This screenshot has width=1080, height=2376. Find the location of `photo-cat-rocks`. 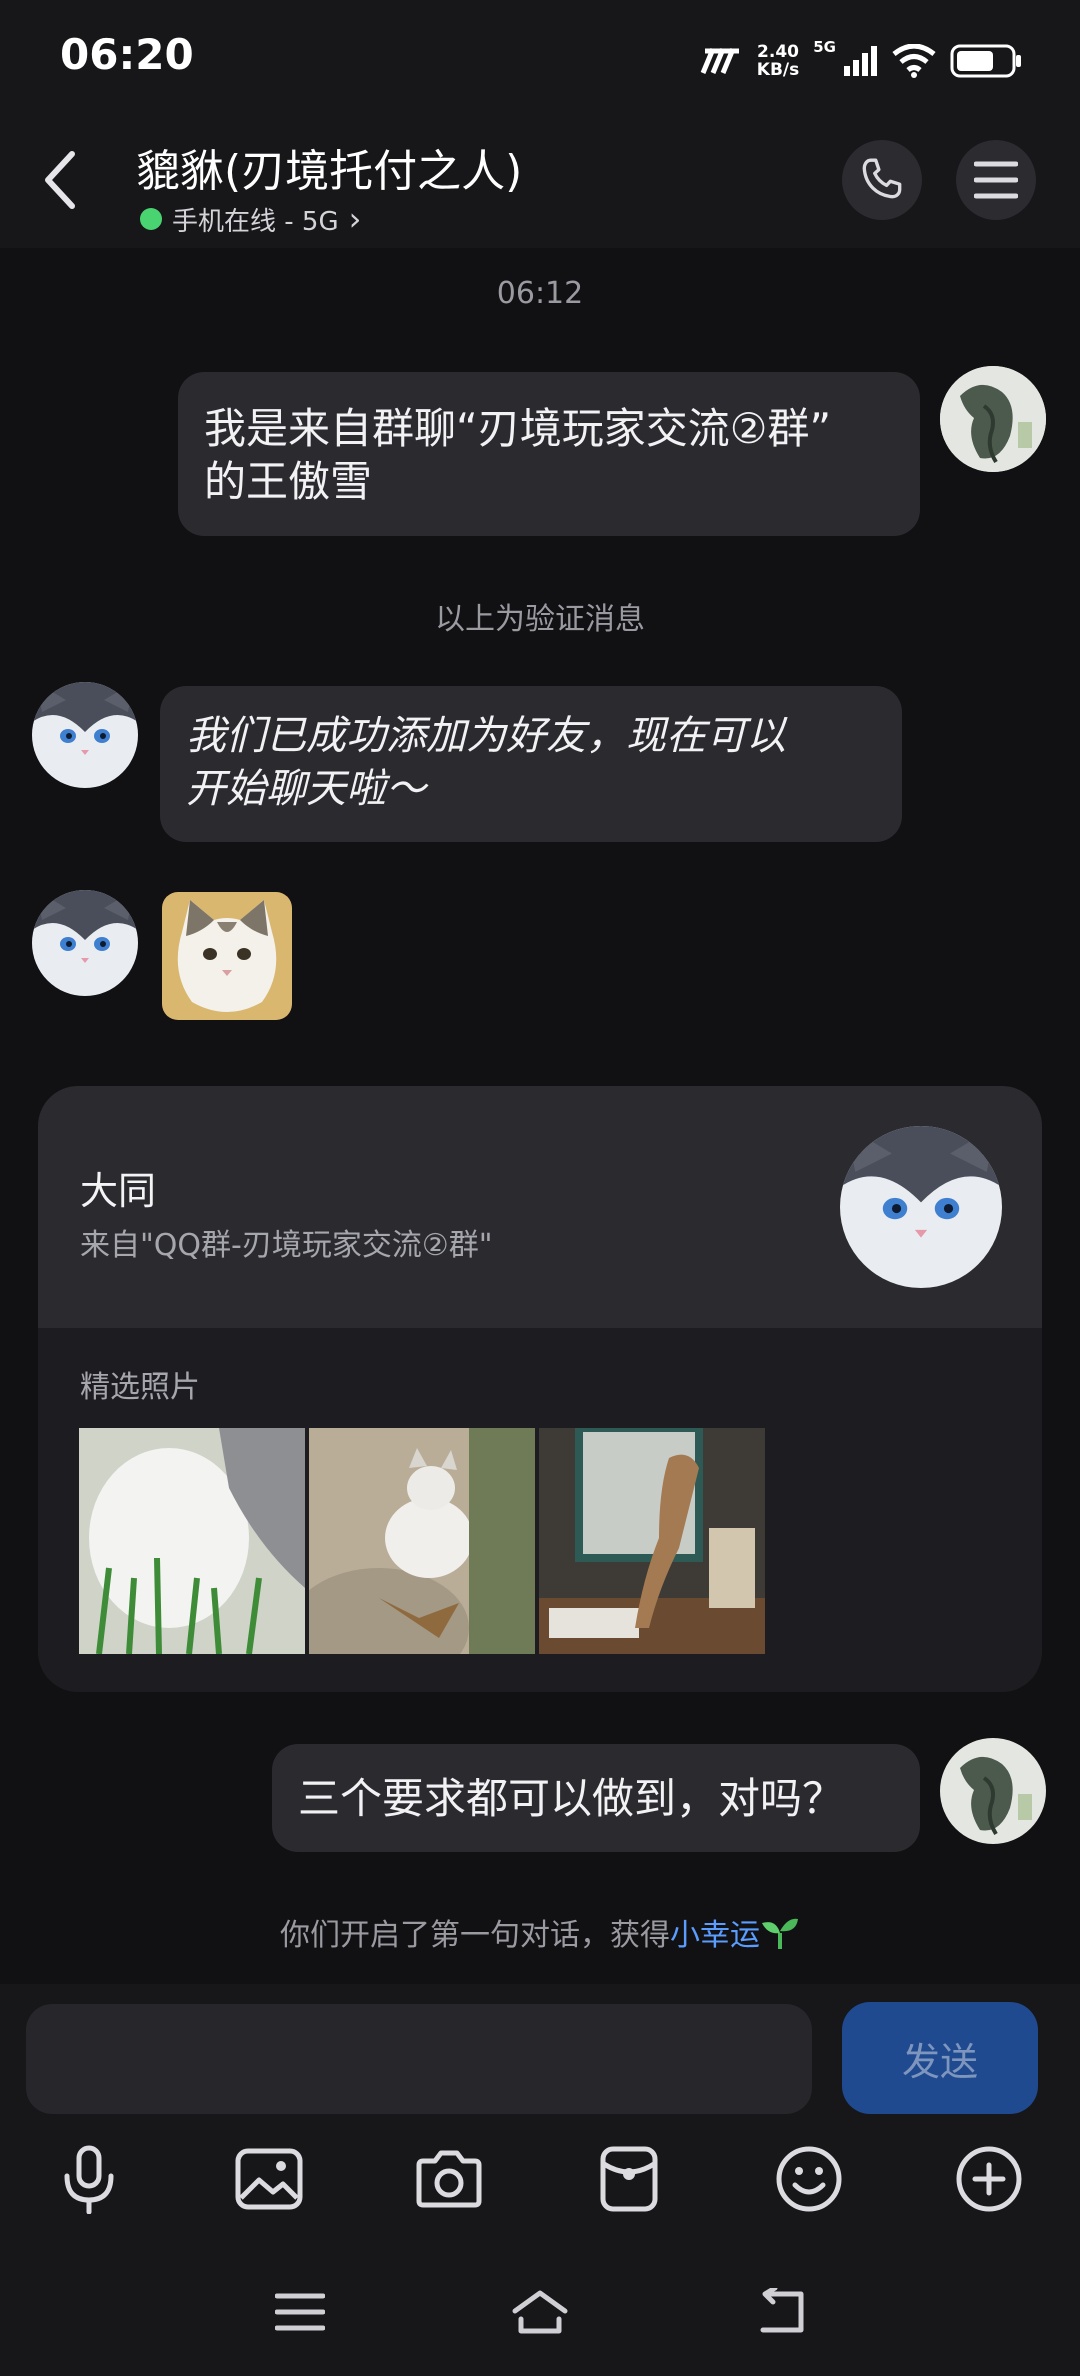

photo-cat-rocks is located at coordinates (422, 1541).